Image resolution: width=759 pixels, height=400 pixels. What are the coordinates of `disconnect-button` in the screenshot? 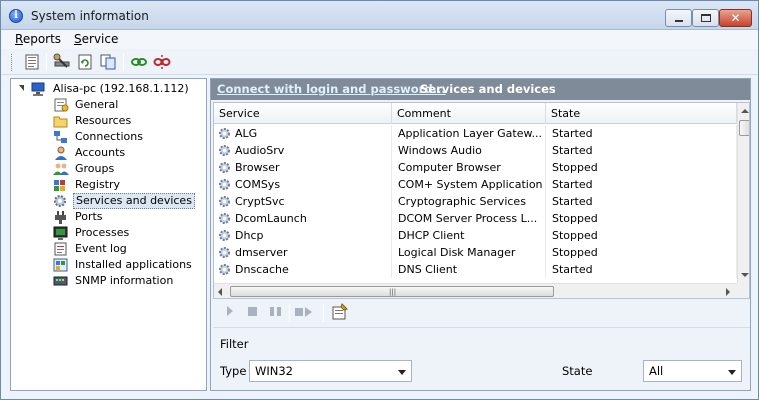 It's located at (162, 62).